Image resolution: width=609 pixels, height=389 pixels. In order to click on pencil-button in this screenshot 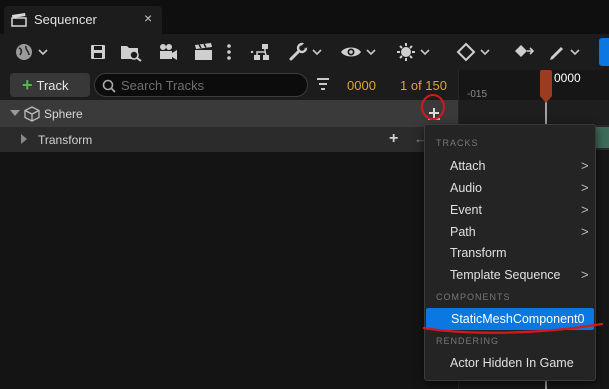, I will do `click(564, 52)`.